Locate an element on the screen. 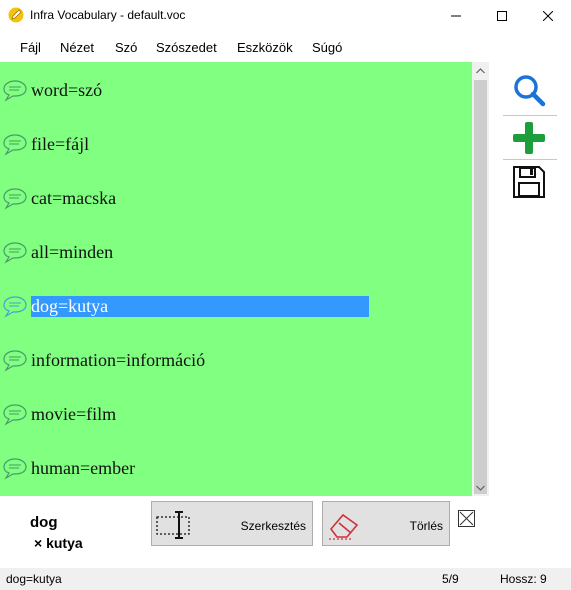 This screenshot has width=571, height=590. menu-bar: Fájl Nézet Szó Szószedet Eszközök Súgó is located at coordinates (285, 46).